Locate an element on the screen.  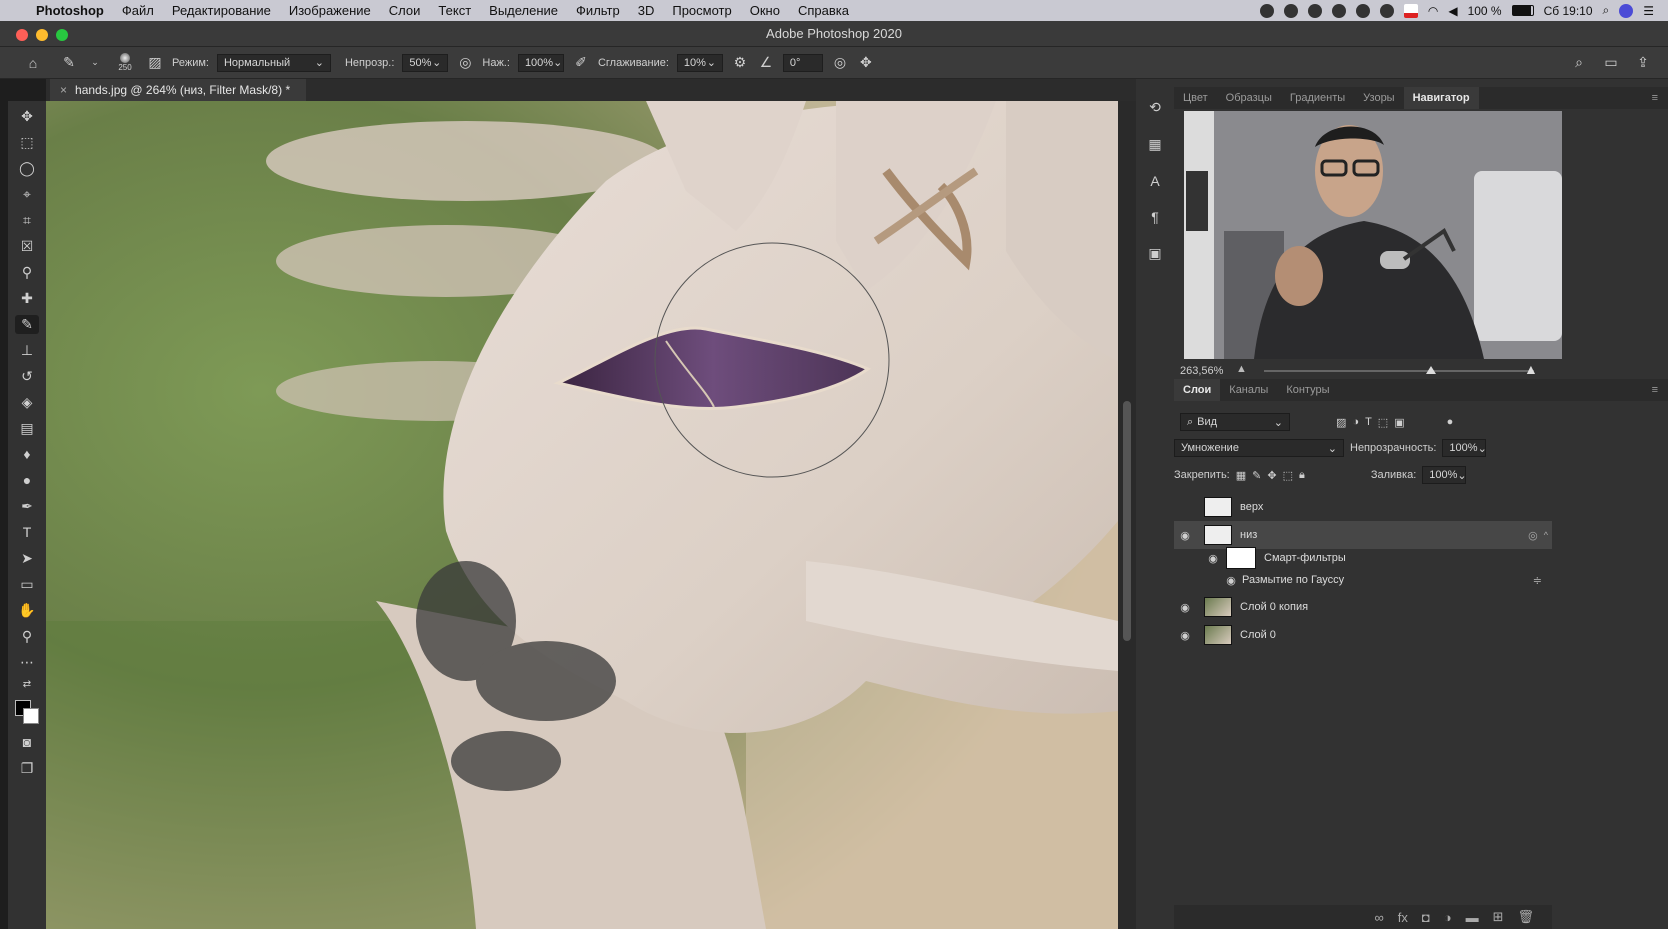
search-icon: ⌕ is located at coordinates (1579, 62).